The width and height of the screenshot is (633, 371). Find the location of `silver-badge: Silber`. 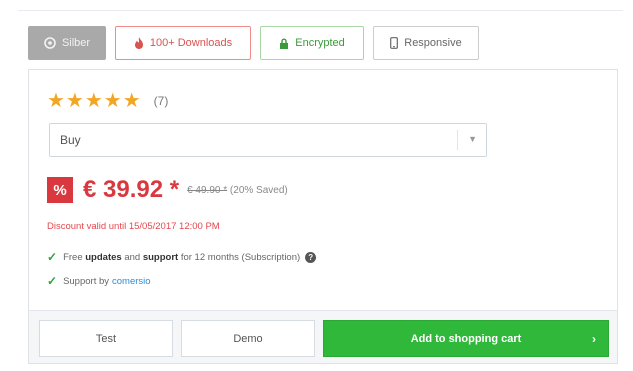

silver-badge: Silber is located at coordinates (67, 43).